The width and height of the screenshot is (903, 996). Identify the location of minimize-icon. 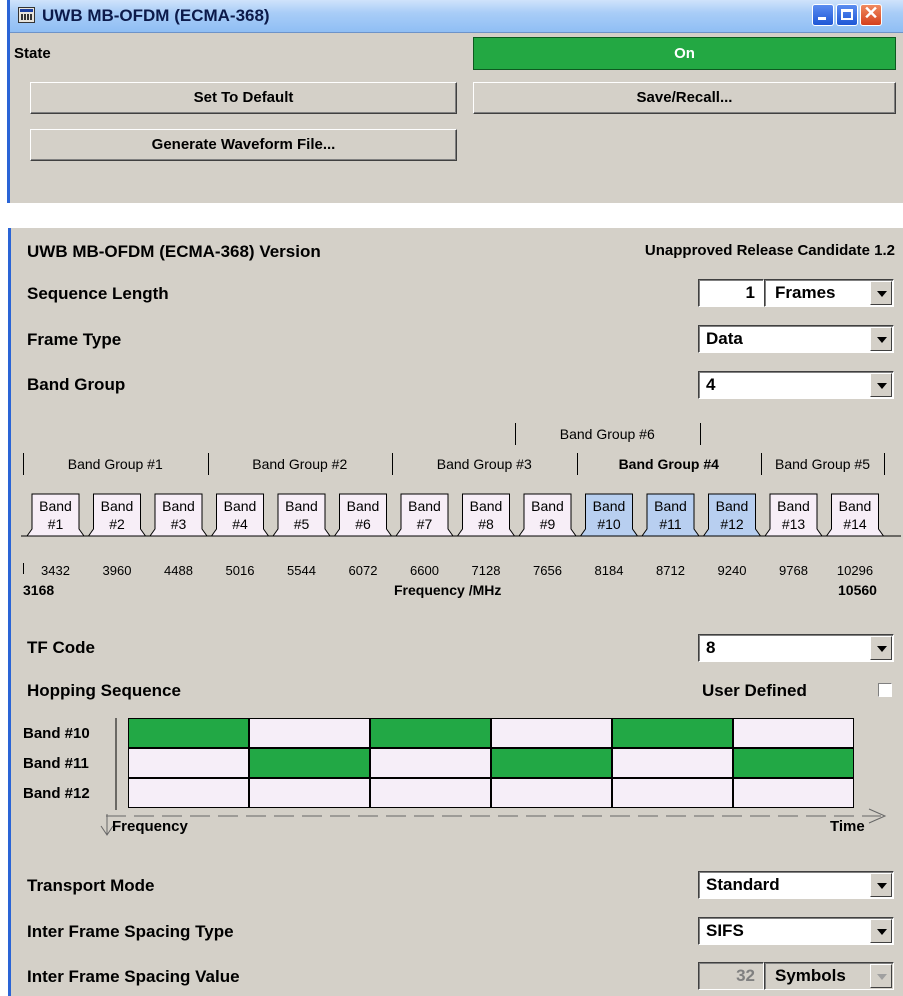
(822, 18).